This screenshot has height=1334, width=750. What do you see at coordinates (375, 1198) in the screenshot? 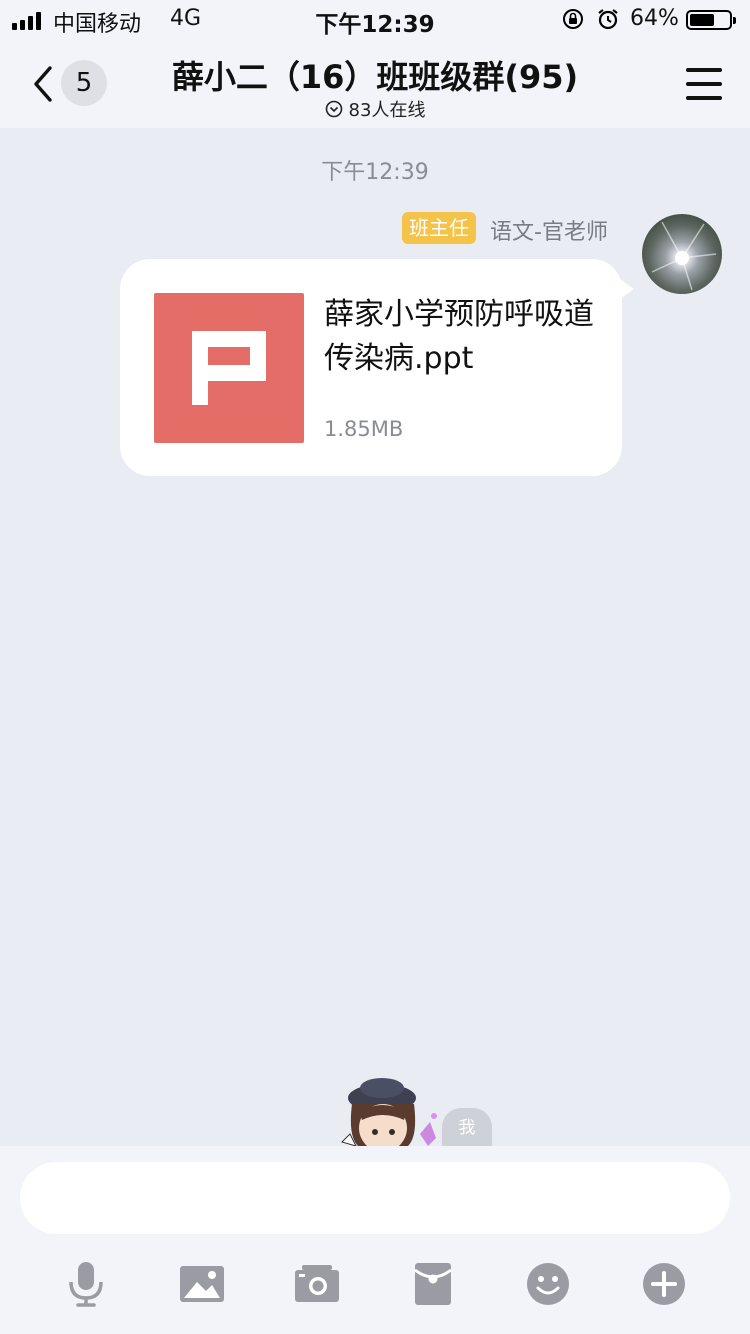
I see `message-input` at bounding box center [375, 1198].